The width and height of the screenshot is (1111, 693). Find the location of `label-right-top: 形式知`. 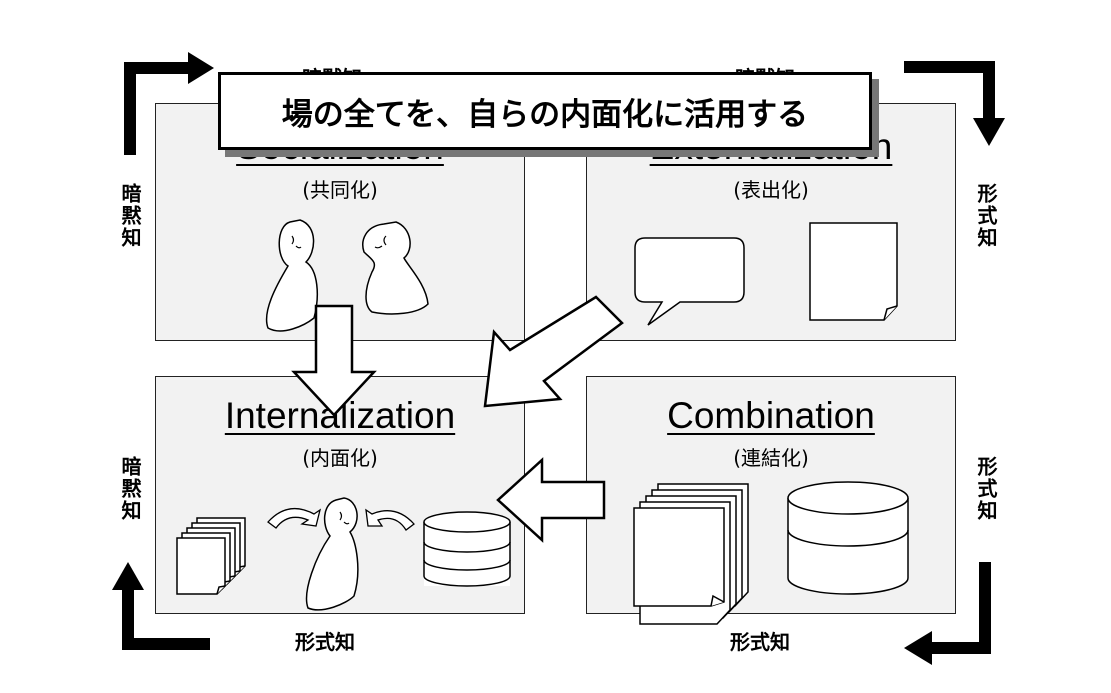

label-right-top: 形式知 is located at coordinates (986, 216).